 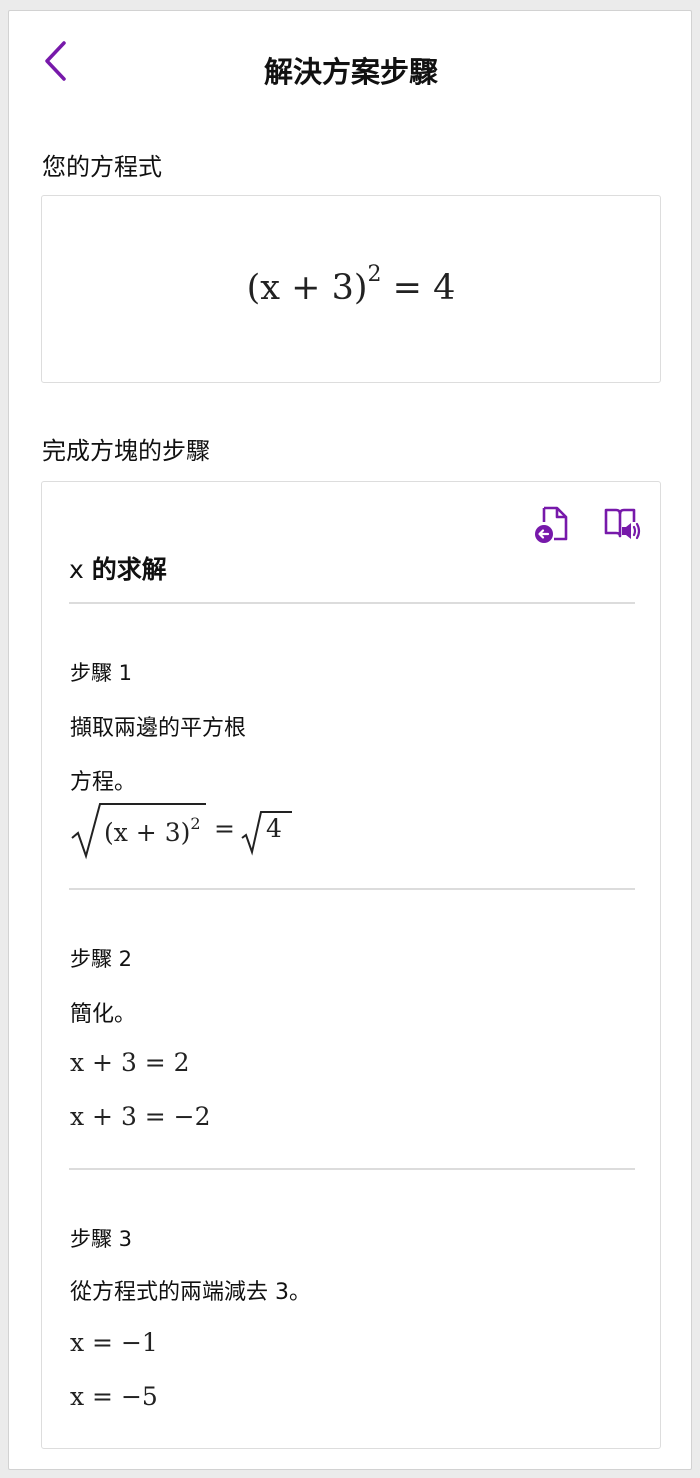 I want to click on page-title: 解決方案步驟, so click(x=350, y=72).